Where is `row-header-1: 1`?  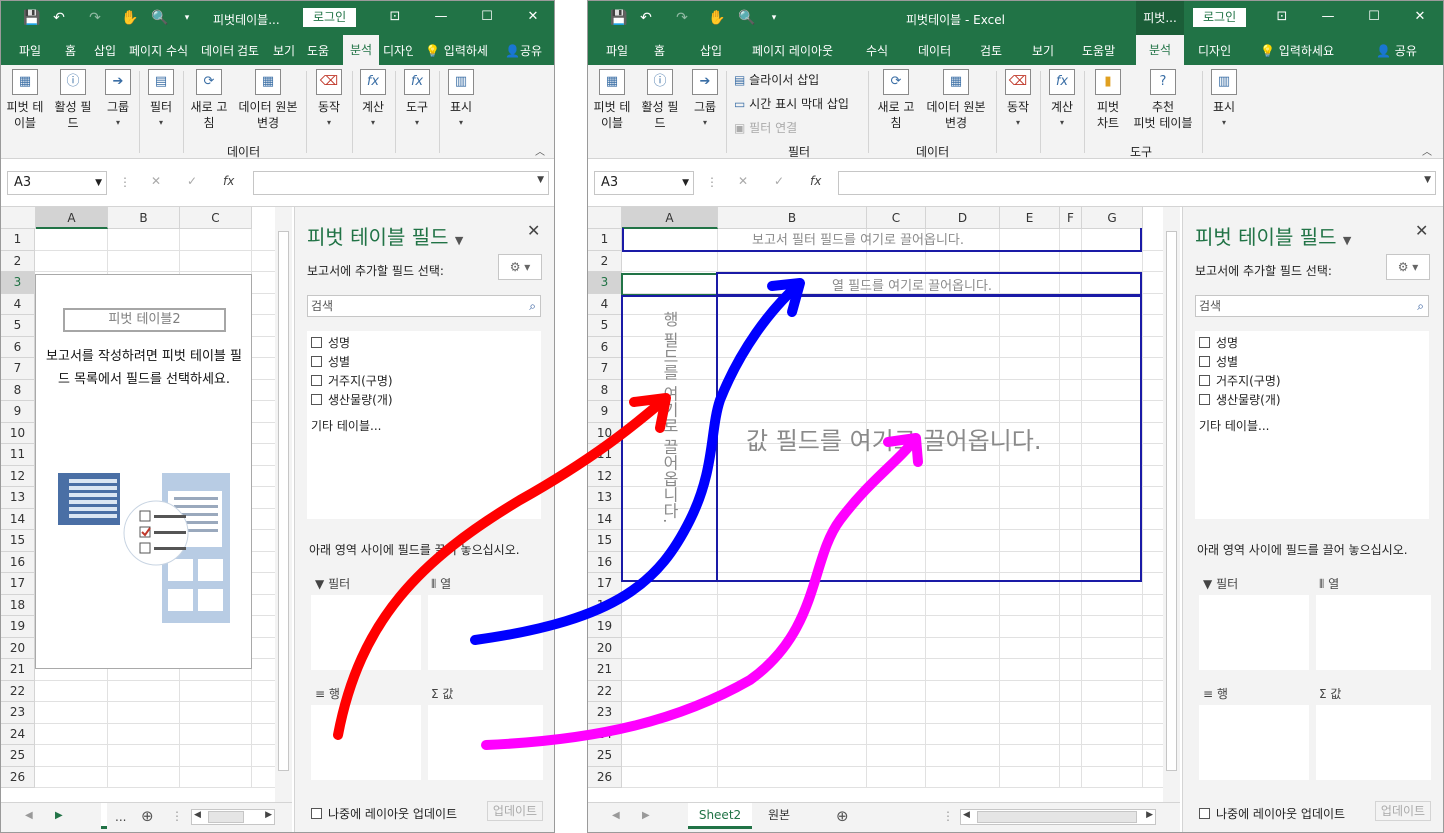 row-header-1: 1 is located at coordinates (18, 240).